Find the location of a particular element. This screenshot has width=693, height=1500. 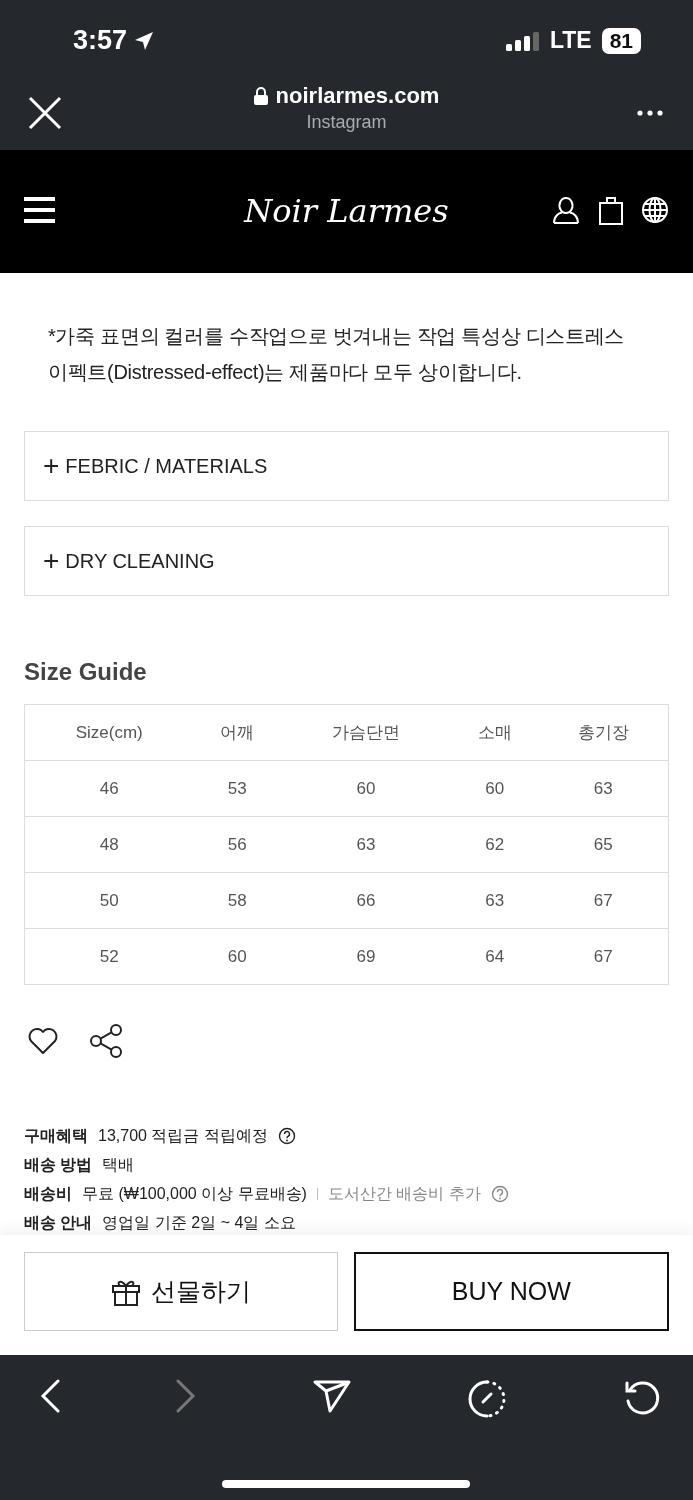

status-time: 3:57 is located at coordinates (100, 40).